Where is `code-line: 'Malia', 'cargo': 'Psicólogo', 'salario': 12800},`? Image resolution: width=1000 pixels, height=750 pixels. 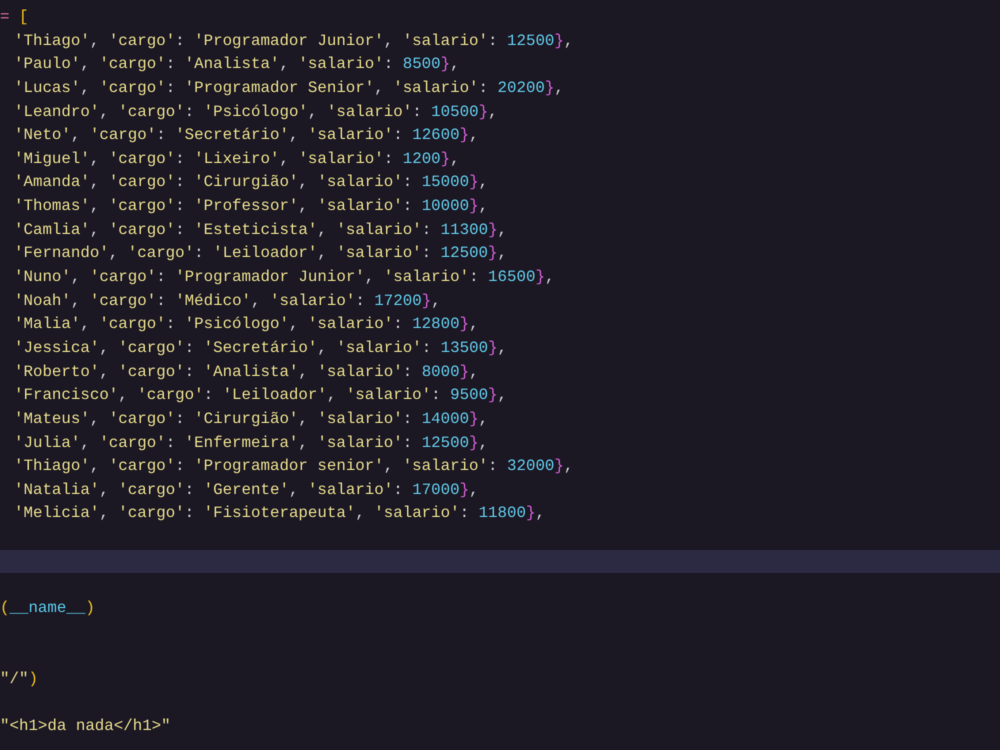
code-line: 'Malia', 'cargo': 'Psicólogo', 'salario': 12800}, is located at coordinates (246, 324).